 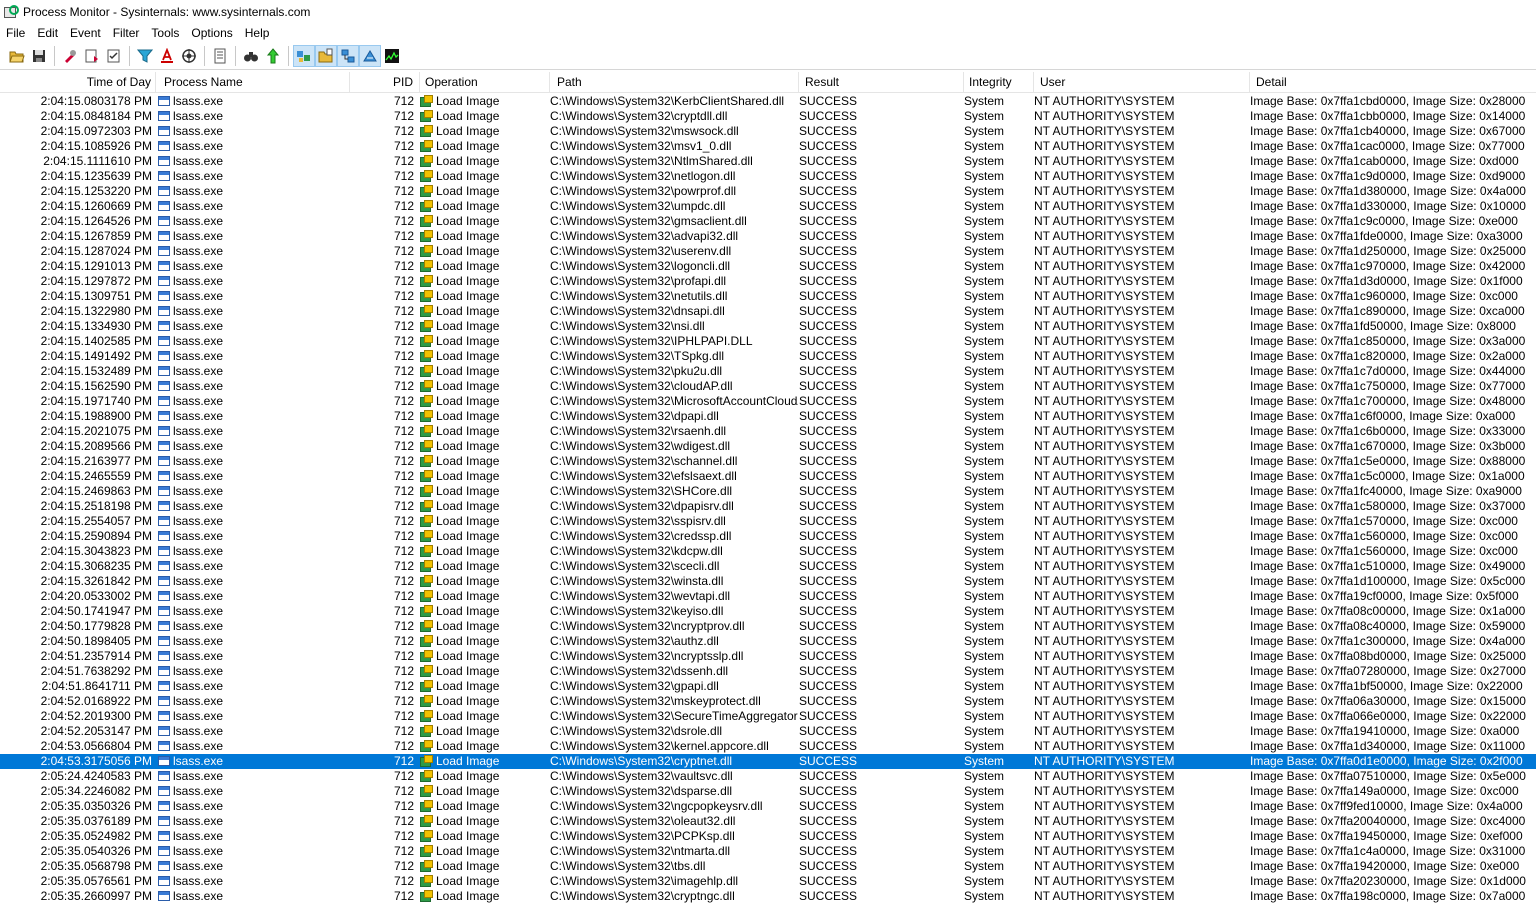 I want to click on col-operation: Operation, so click(x=485, y=82).